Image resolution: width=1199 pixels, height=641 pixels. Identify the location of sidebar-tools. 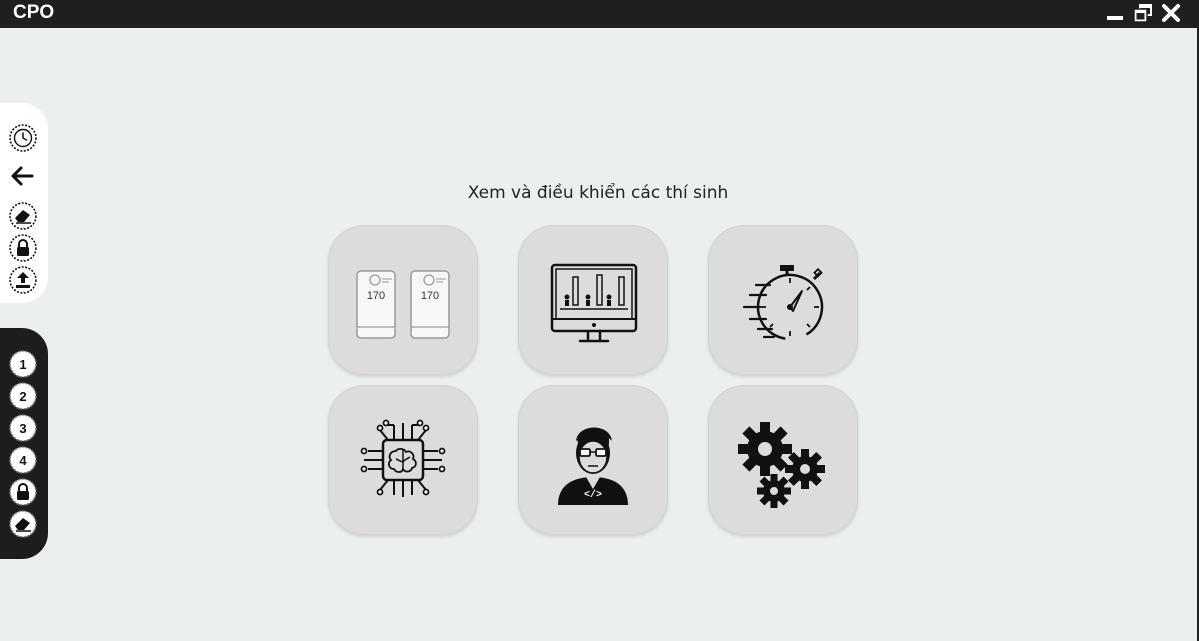
(24, 203).